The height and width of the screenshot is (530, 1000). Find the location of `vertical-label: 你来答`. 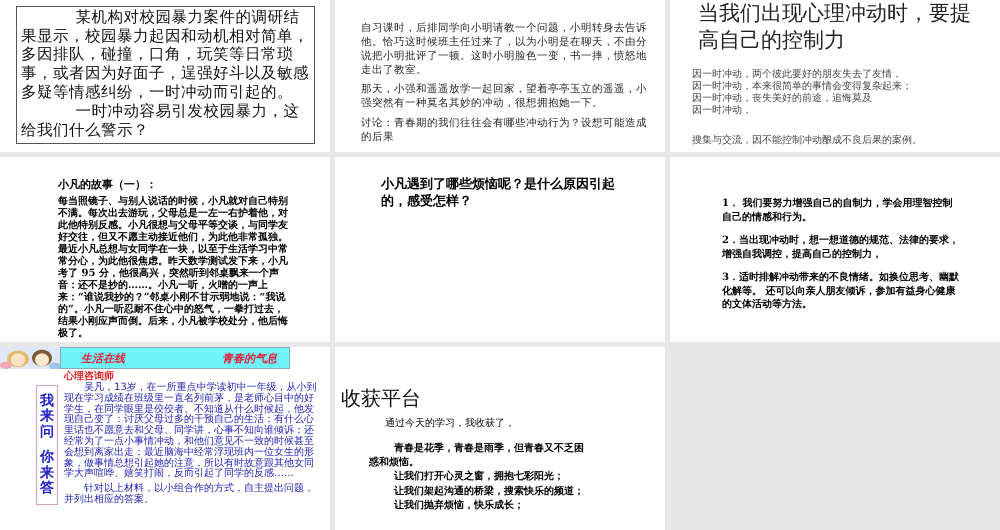

vertical-label: 你来答 is located at coordinates (47, 473).